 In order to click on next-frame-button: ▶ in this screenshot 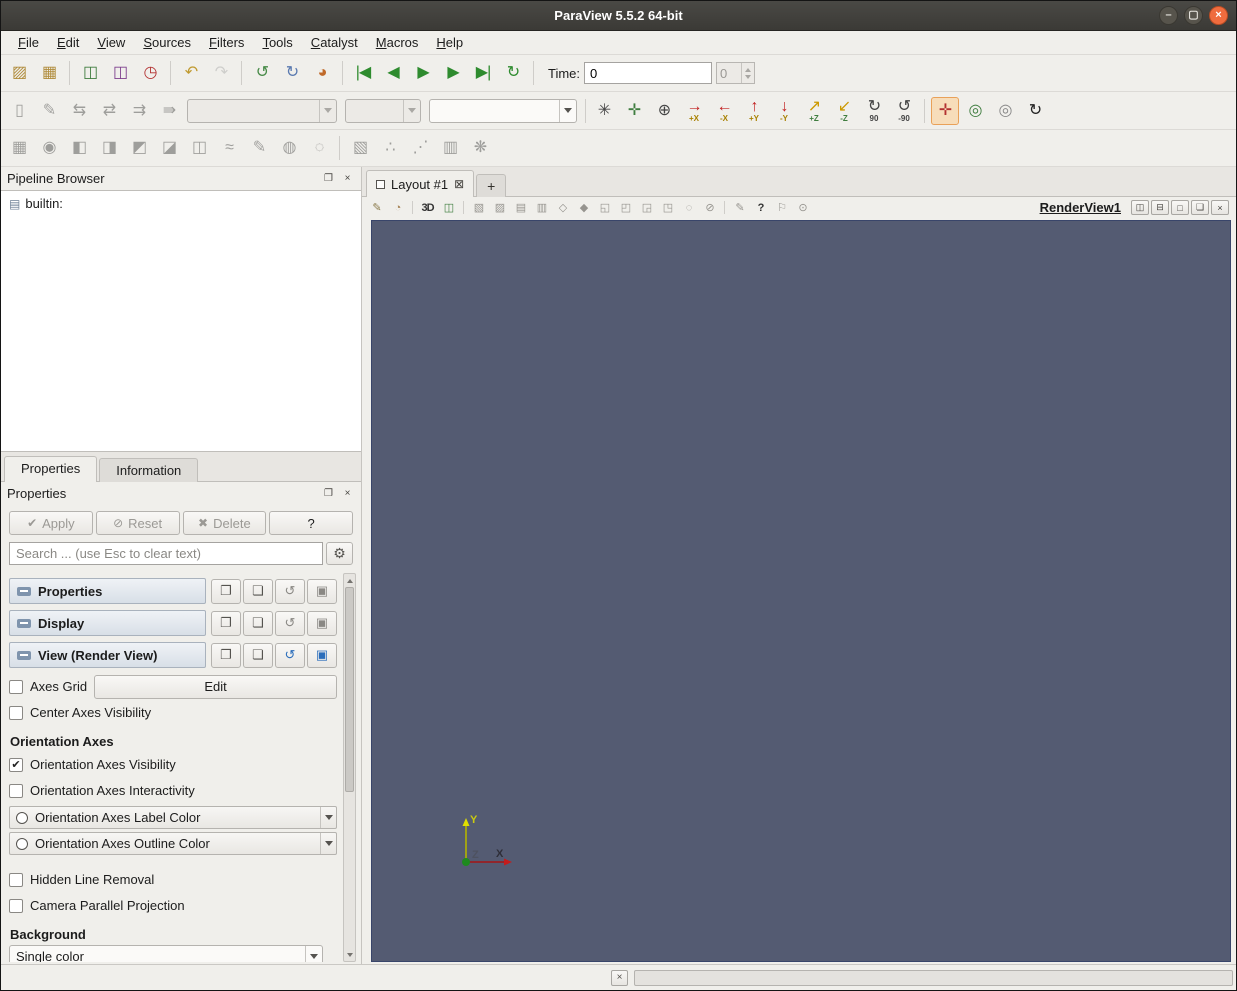, I will do `click(453, 73)`.